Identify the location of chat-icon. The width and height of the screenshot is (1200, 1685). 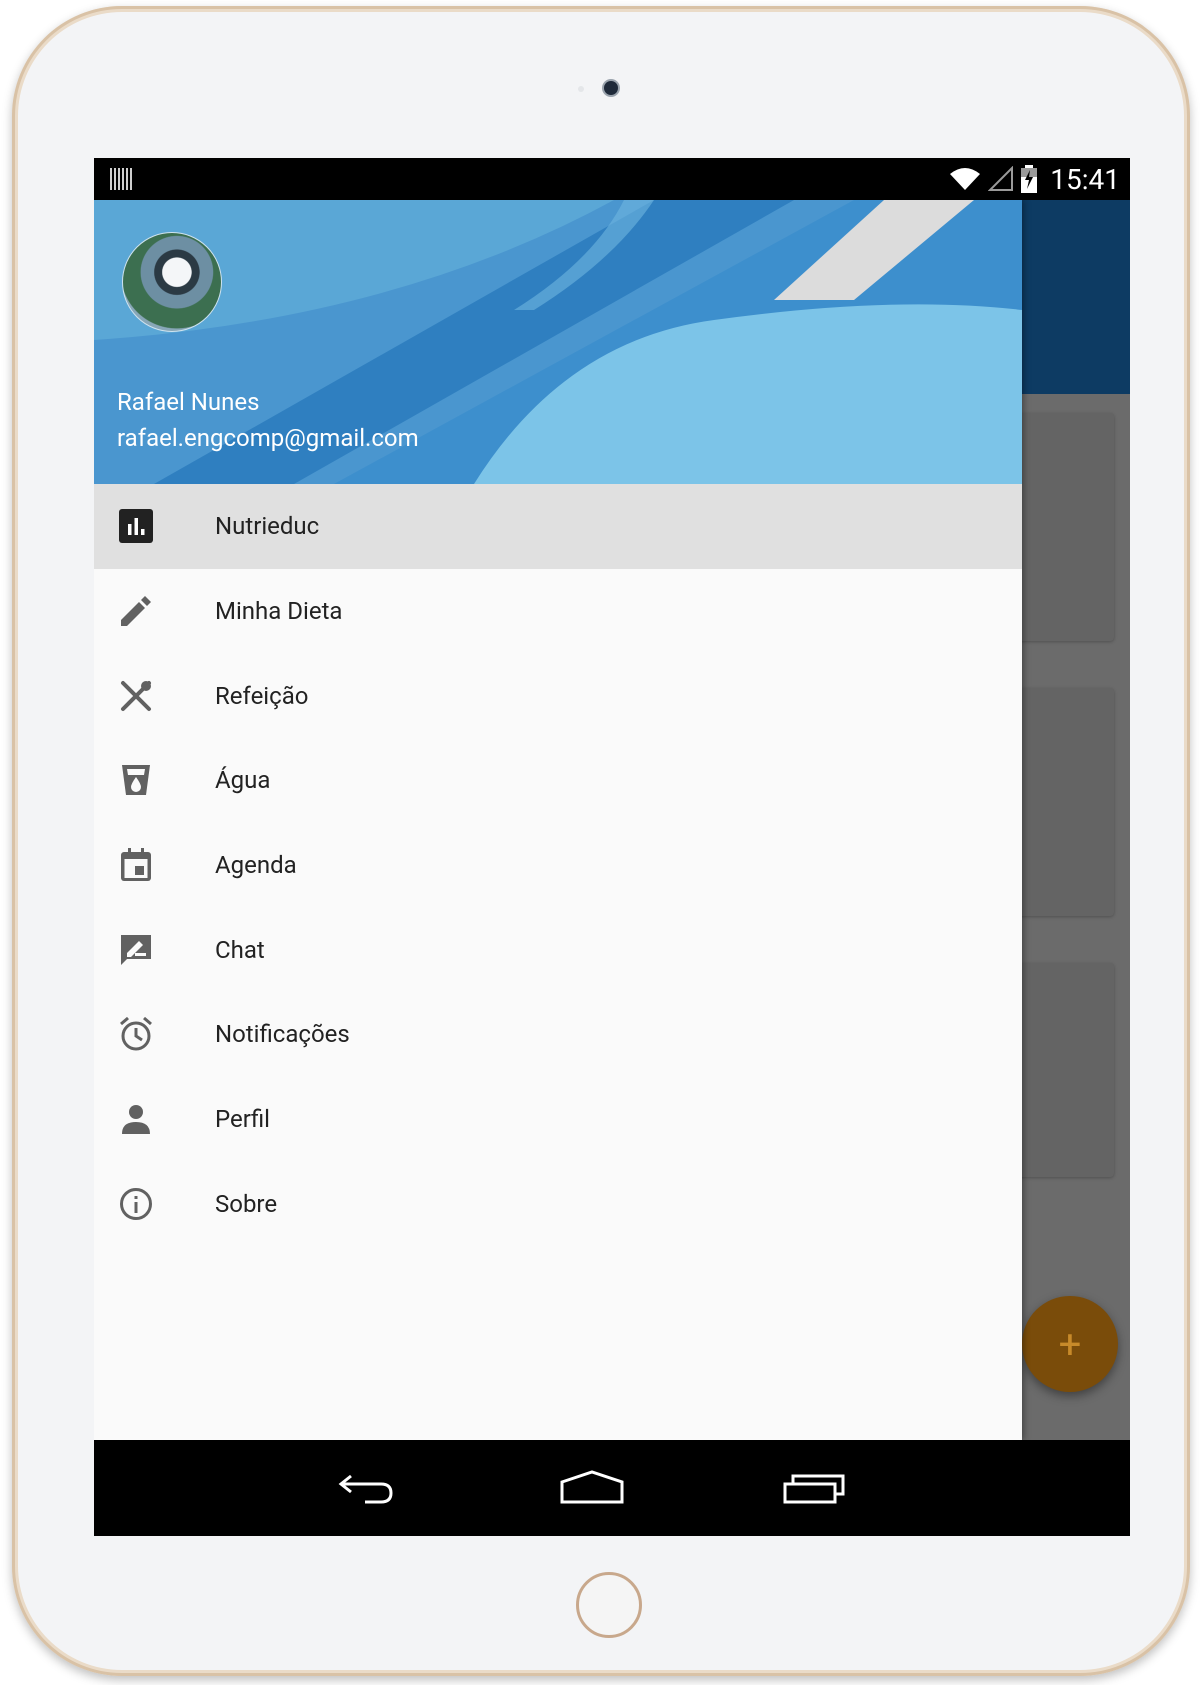
(136, 950).